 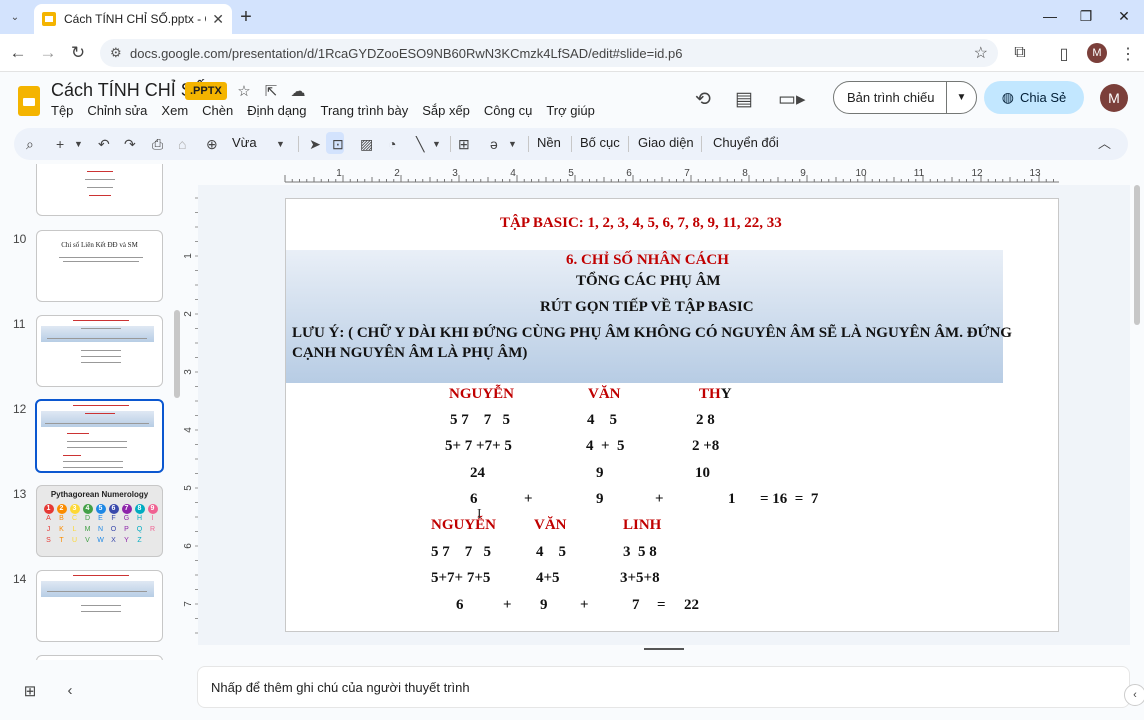 What do you see at coordinates (508, 110) in the screenshot?
I see `menu-tools: Công cụ` at bounding box center [508, 110].